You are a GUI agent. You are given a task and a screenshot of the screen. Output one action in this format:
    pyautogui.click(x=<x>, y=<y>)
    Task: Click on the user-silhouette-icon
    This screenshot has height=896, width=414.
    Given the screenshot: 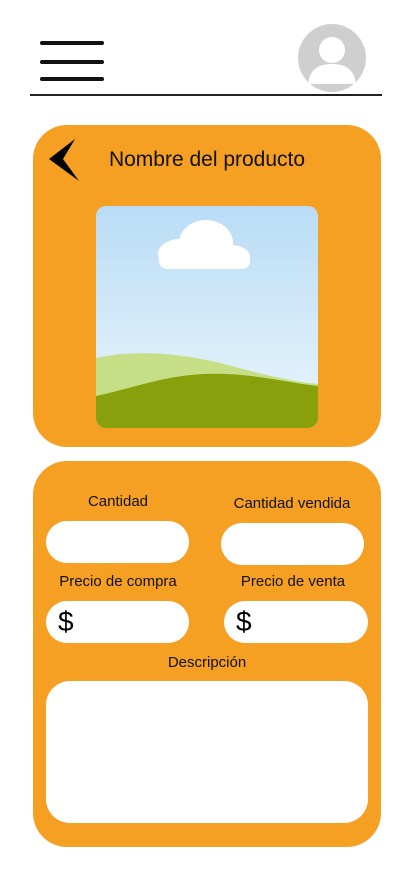 What is the action you would take?
    pyautogui.click(x=332, y=60)
    